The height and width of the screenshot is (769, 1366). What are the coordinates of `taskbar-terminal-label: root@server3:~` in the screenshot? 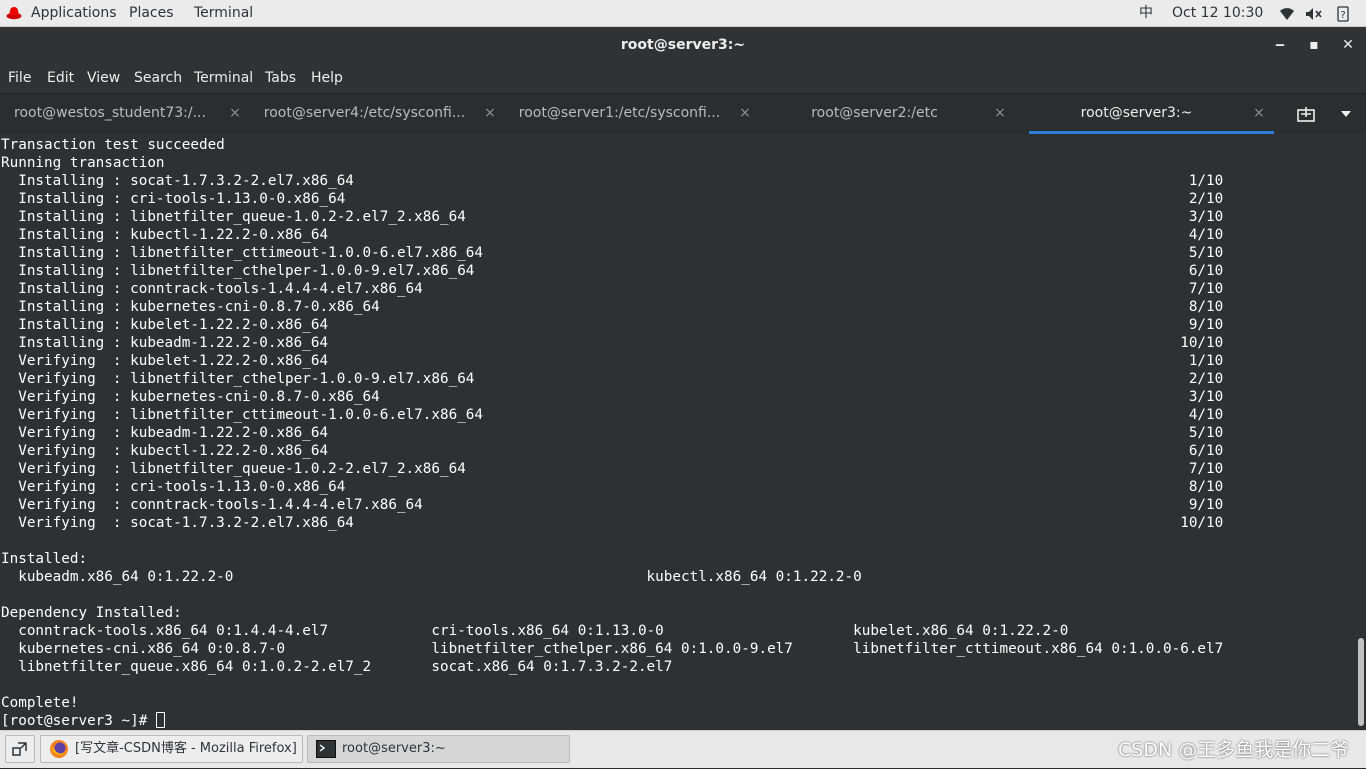 It's located at (394, 748).